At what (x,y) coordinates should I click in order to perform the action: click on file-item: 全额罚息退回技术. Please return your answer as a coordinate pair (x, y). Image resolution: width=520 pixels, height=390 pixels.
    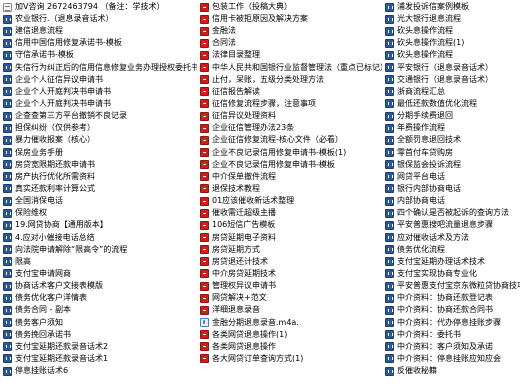
    Looking at the image, I should click on (451, 140).